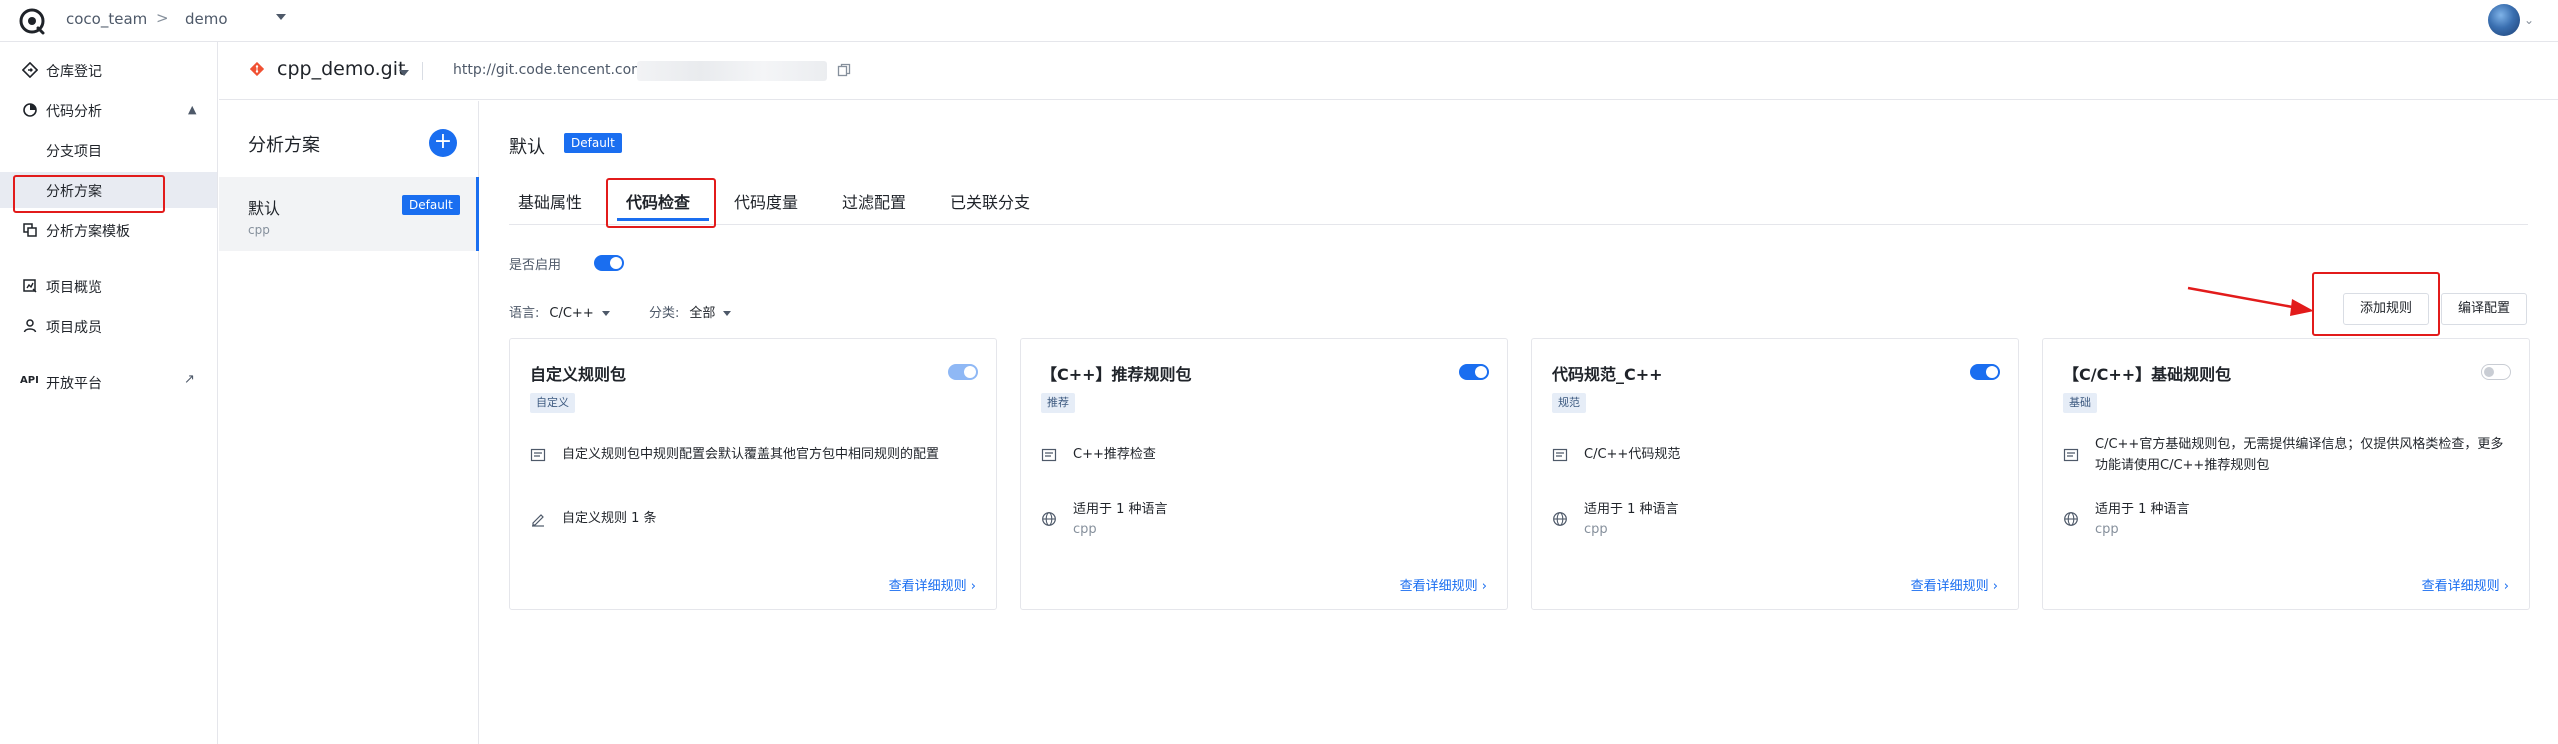 The height and width of the screenshot is (744, 2558). I want to click on redacted-url-part, so click(732, 71).